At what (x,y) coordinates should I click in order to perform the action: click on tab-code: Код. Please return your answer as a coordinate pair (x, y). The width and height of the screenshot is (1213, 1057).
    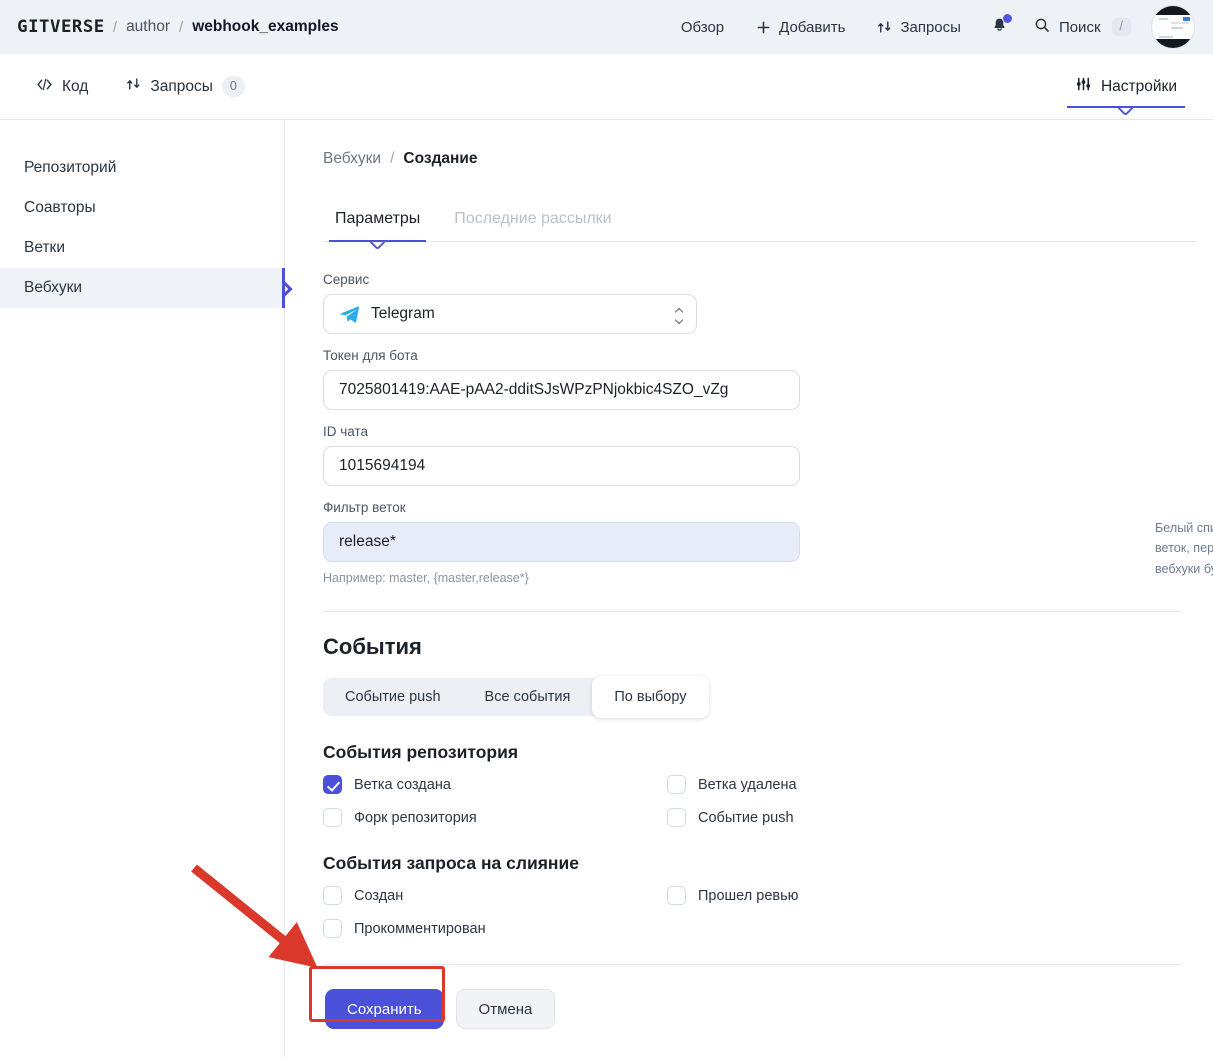
    Looking at the image, I should click on (62, 87).